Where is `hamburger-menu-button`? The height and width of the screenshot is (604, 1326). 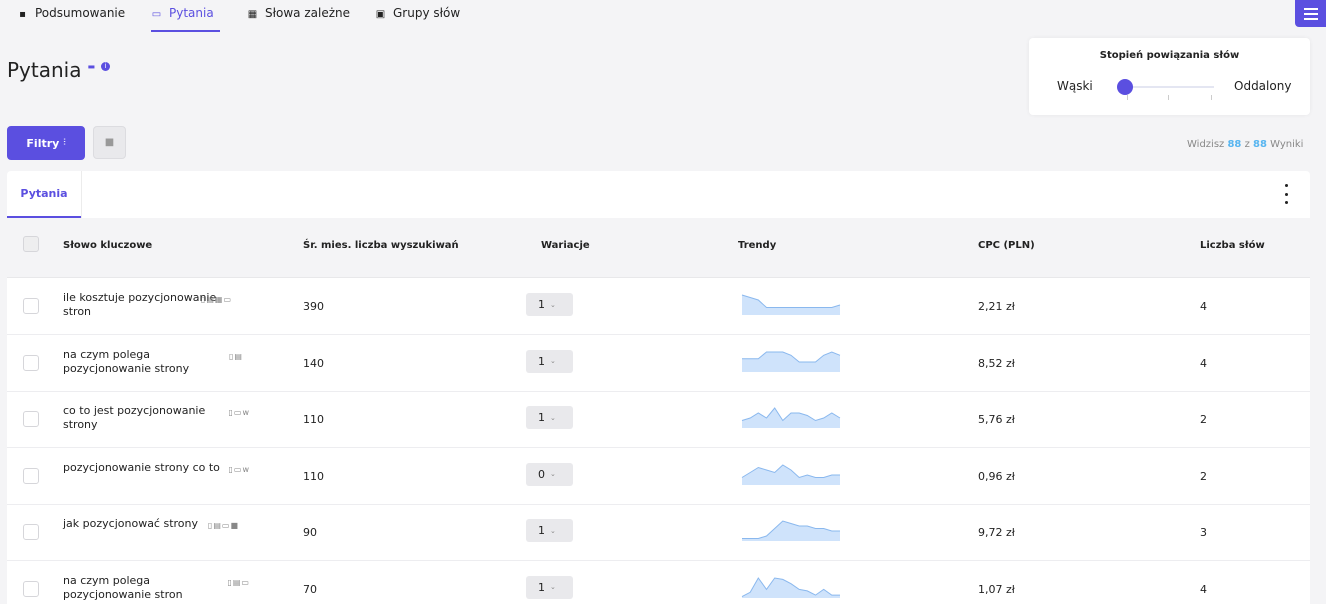 hamburger-menu-button is located at coordinates (1310, 13).